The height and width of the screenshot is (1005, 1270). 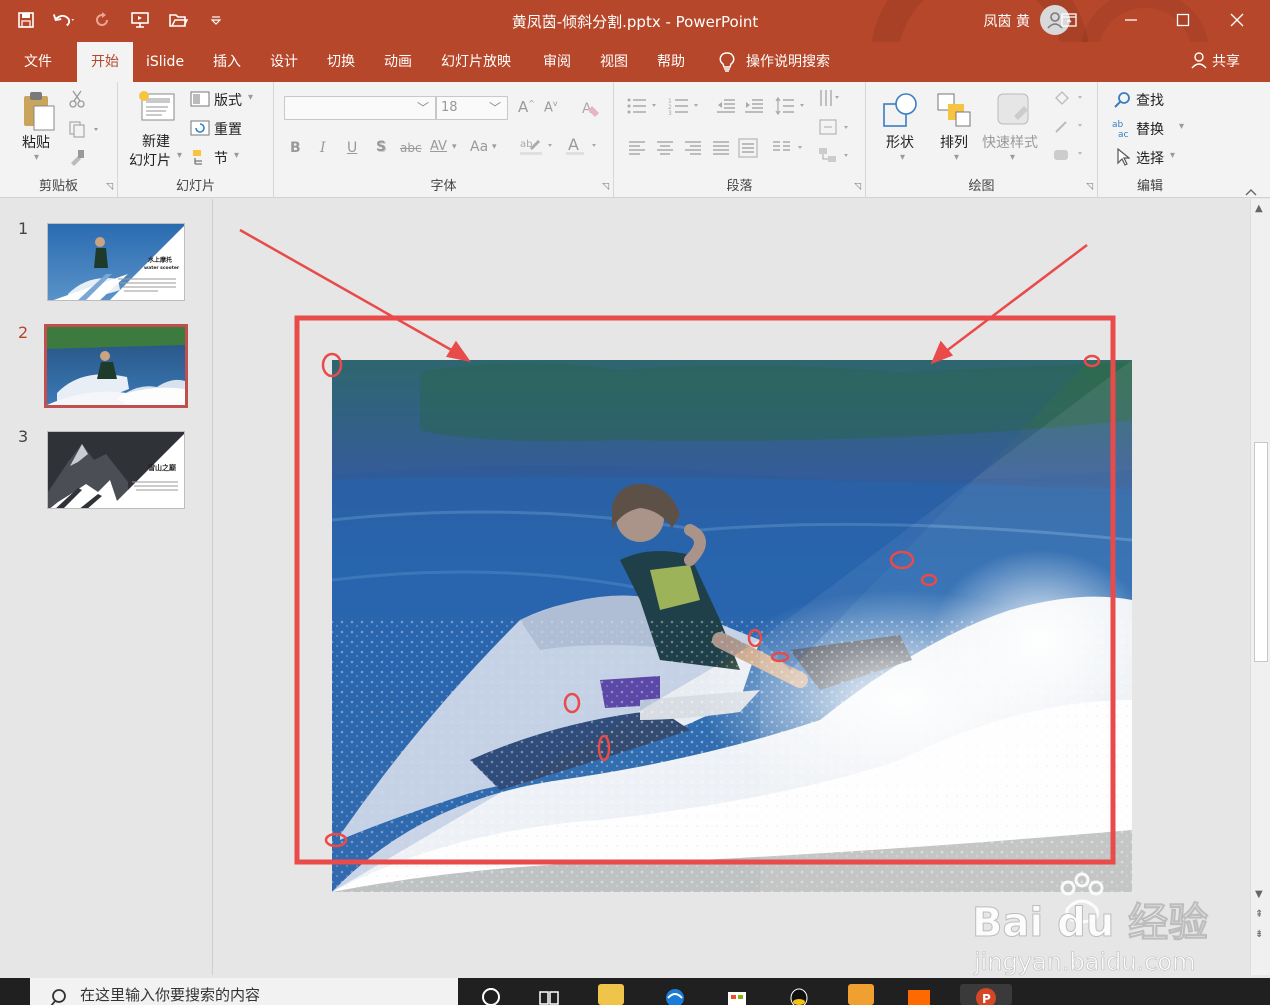 I want to click on user-name: 凤茵 黄, so click(x=1007, y=21).